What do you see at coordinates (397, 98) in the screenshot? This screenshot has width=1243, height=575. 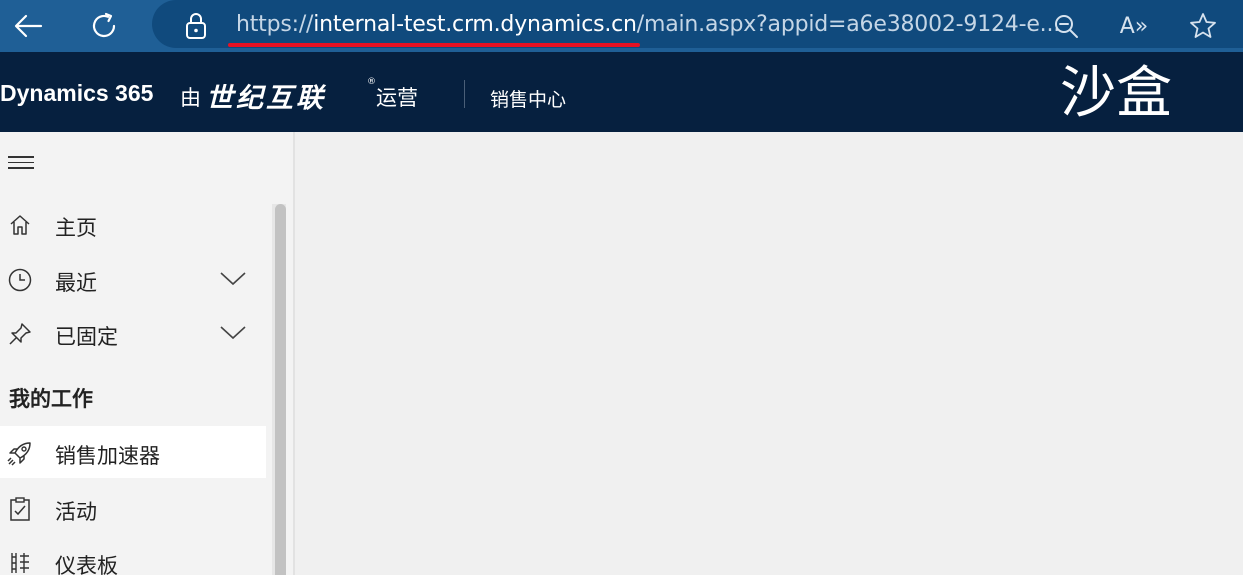 I see `operated-suffix: 运营` at bounding box center [397, 98].